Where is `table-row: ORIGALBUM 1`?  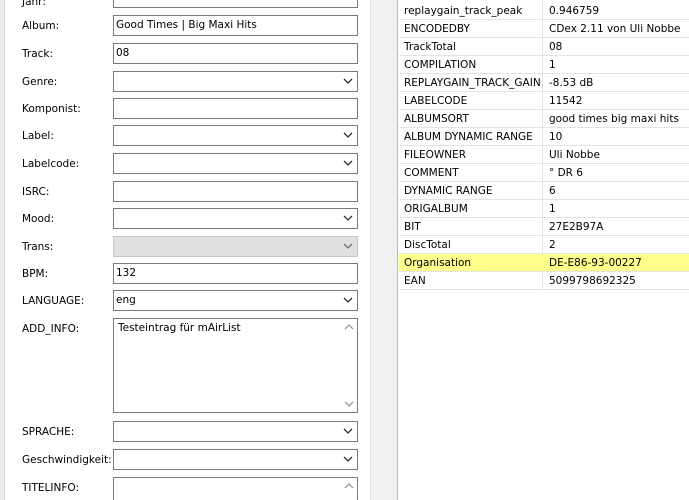 table-row: ORIGALBUM 1 is located at coordinates (544, 209).